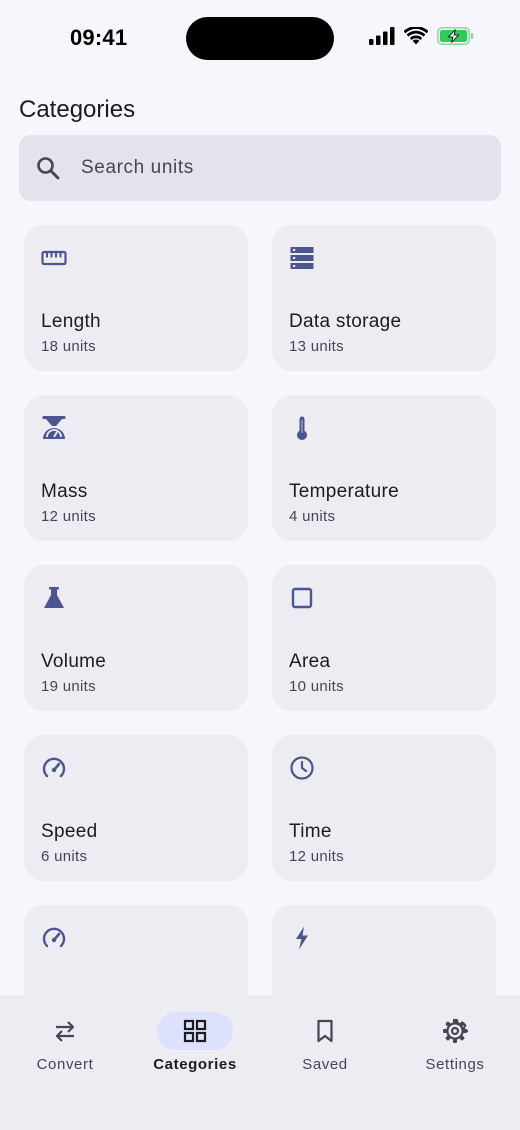 Image resolution: width=520 pixels, height=1130 pixels. Describe the element at coordinates (310, 661) in the screenshot. I see `category-name: Area` at that location.